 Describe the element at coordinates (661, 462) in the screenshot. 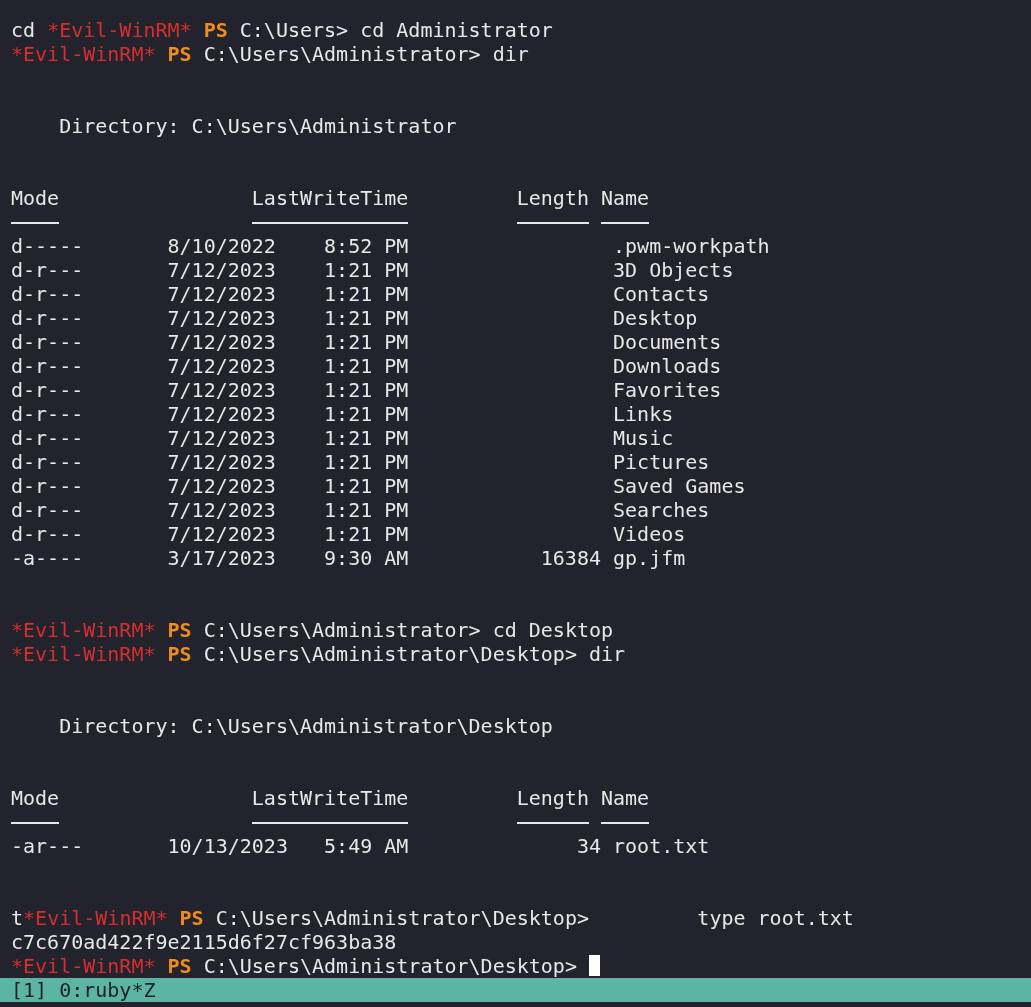

I see `name-cell: Pictures` at that location.